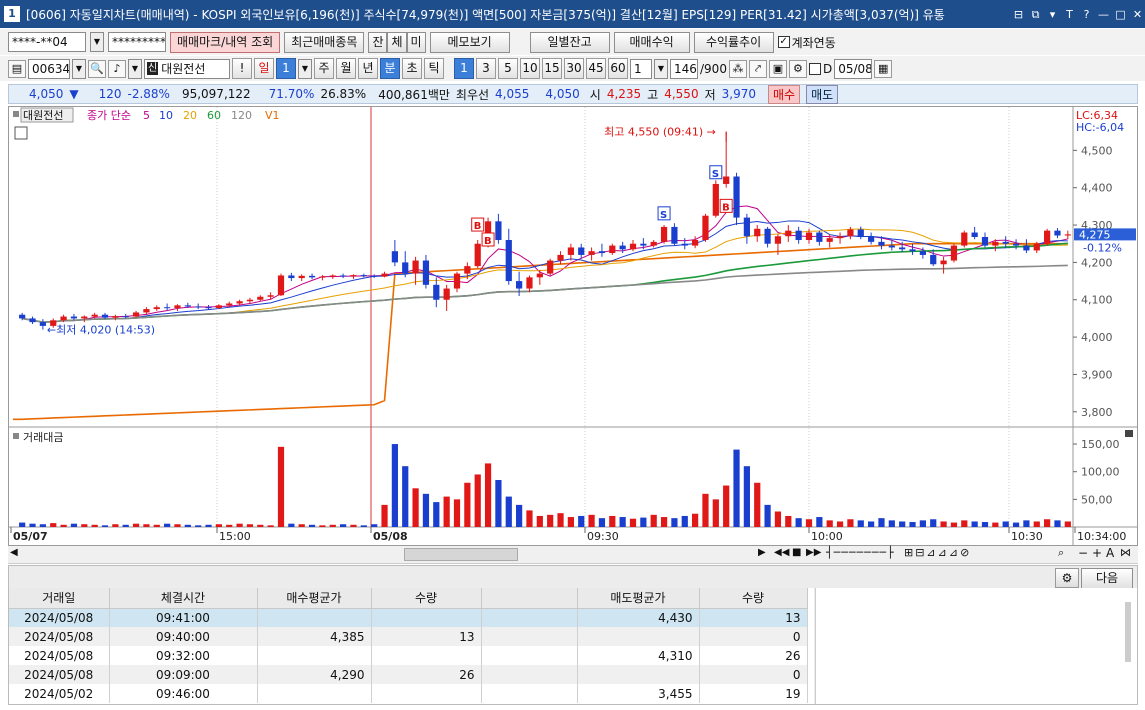 The height and width of the screenshot is (710, 1145). Describe the element at coordinates (378, 42) in the screenshot. I see `tab-balance: 잔` at that location.